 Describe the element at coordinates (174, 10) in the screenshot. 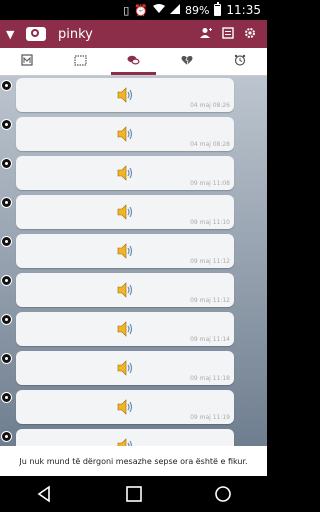

I see `signal-icon` at that location.